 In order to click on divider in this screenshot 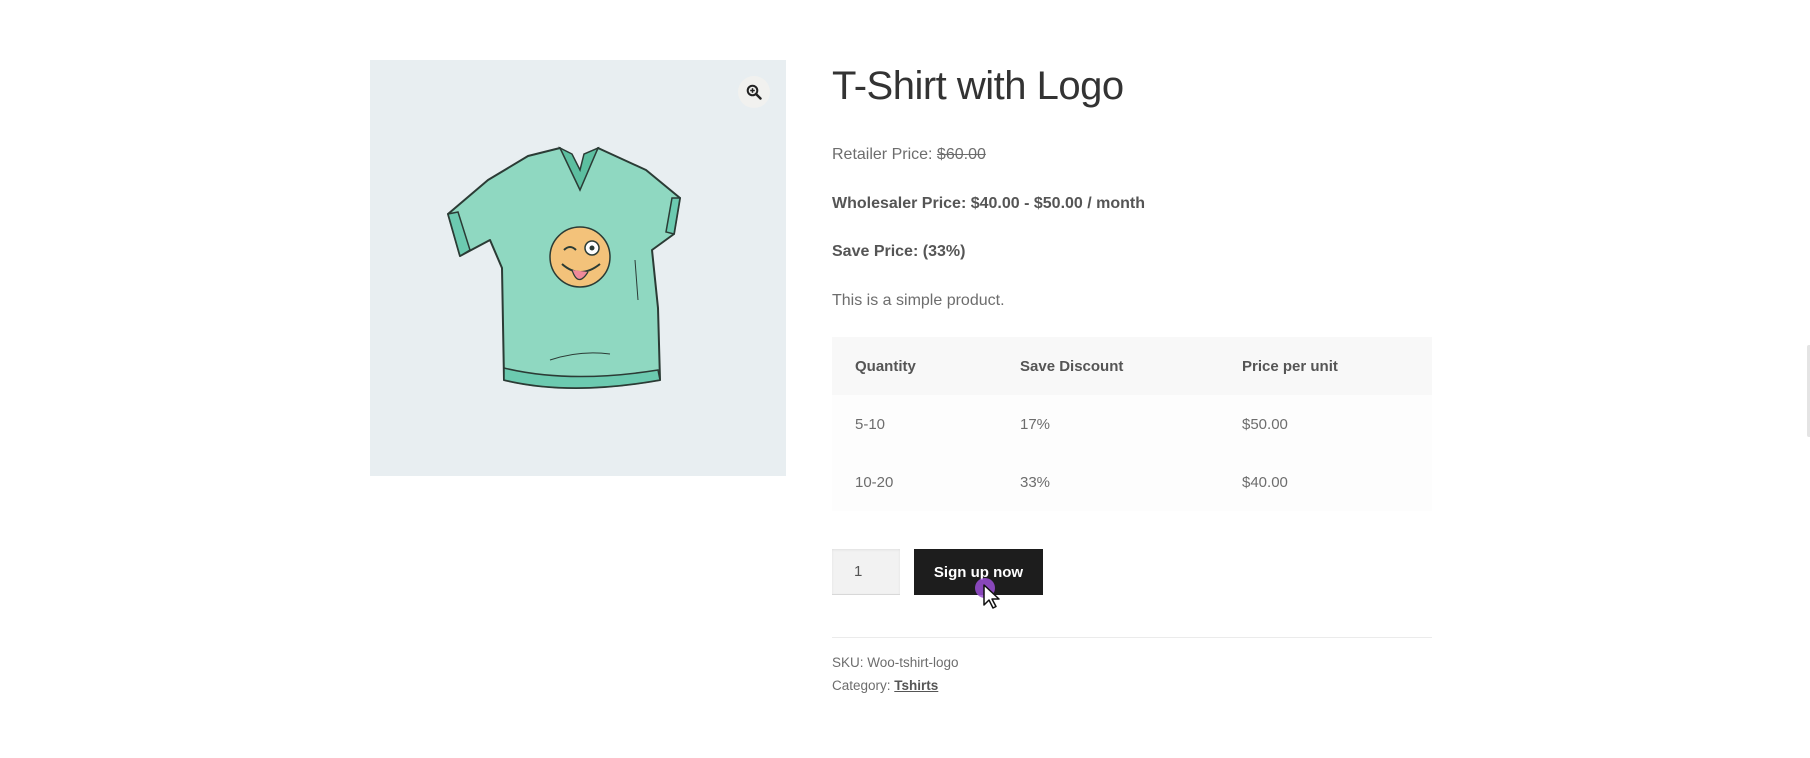, I will do `click(1132, 637)`.